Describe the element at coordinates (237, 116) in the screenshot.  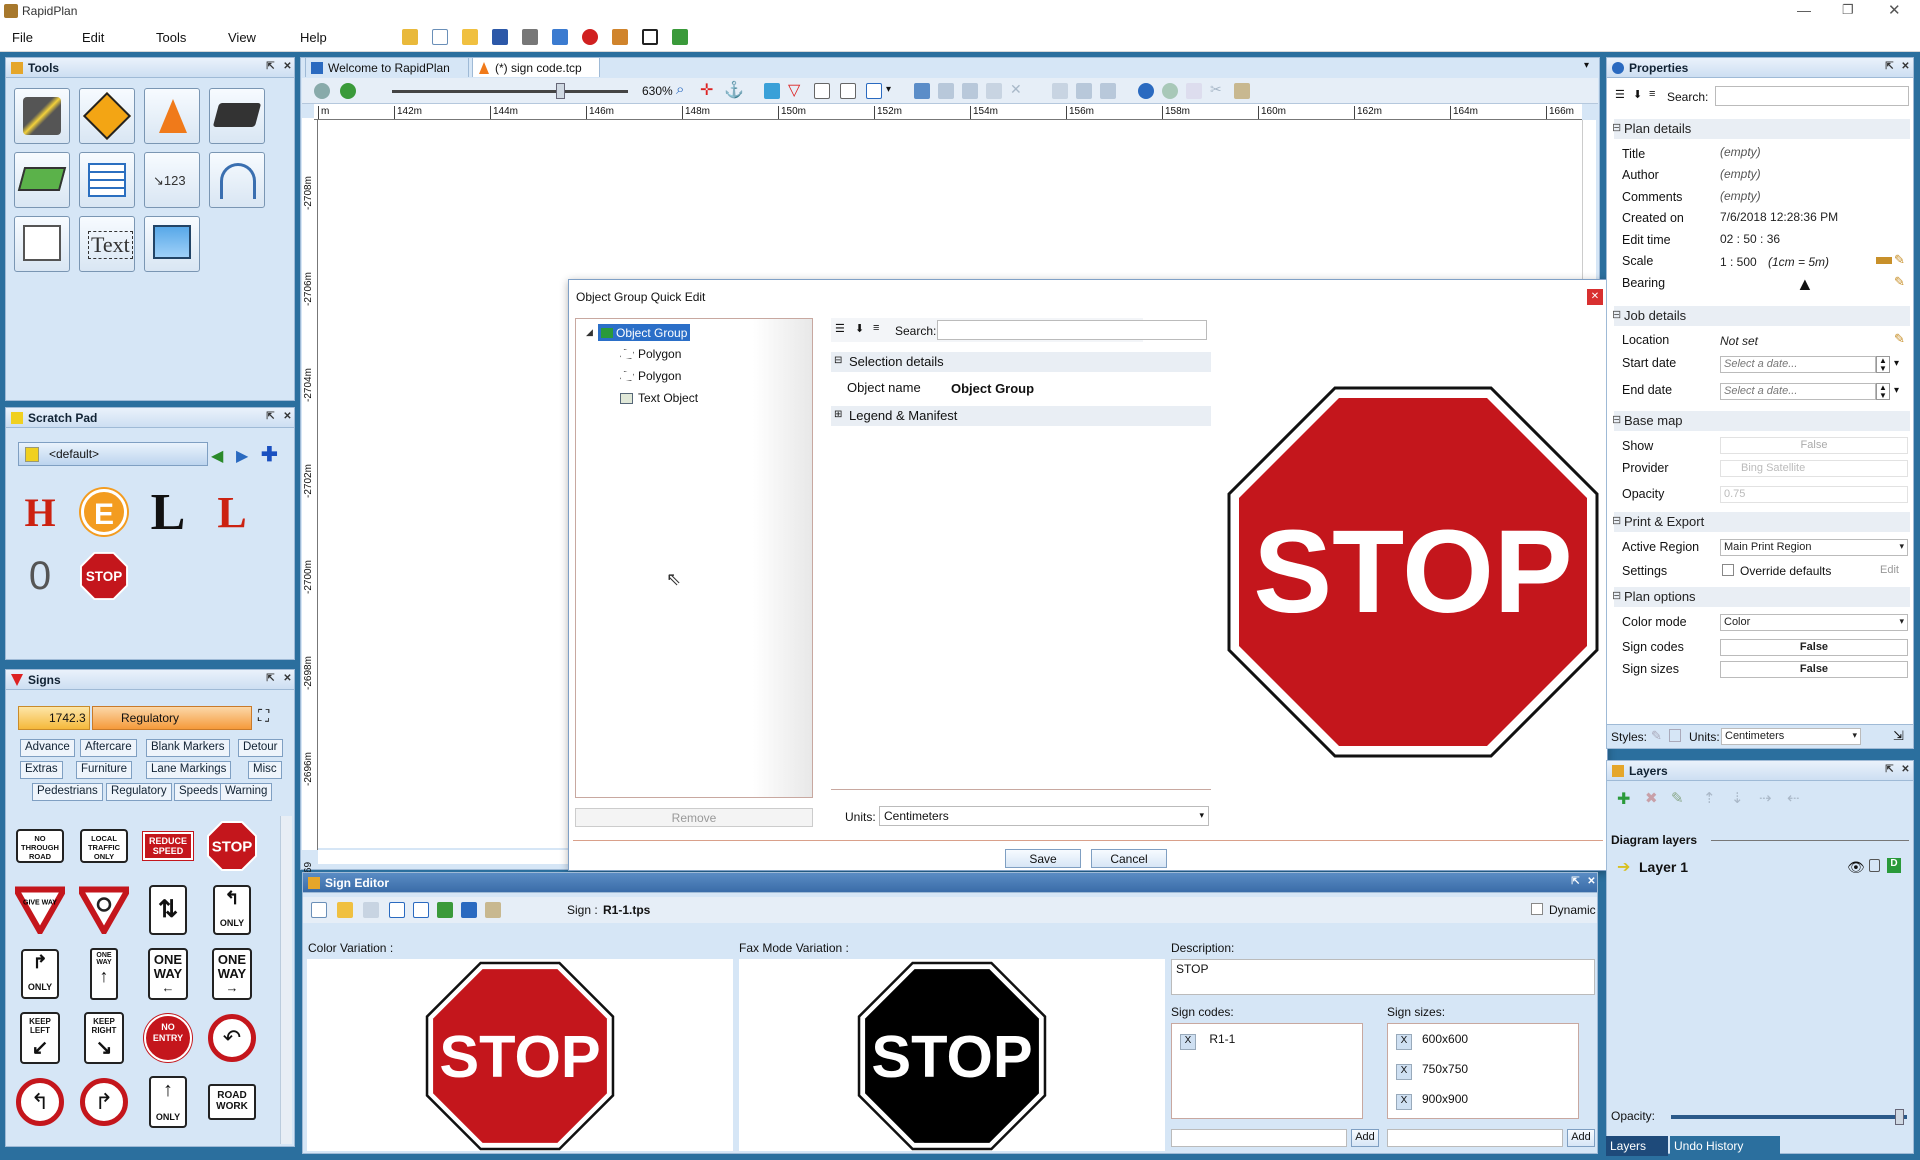
I see `vehicle-tool` at that location.